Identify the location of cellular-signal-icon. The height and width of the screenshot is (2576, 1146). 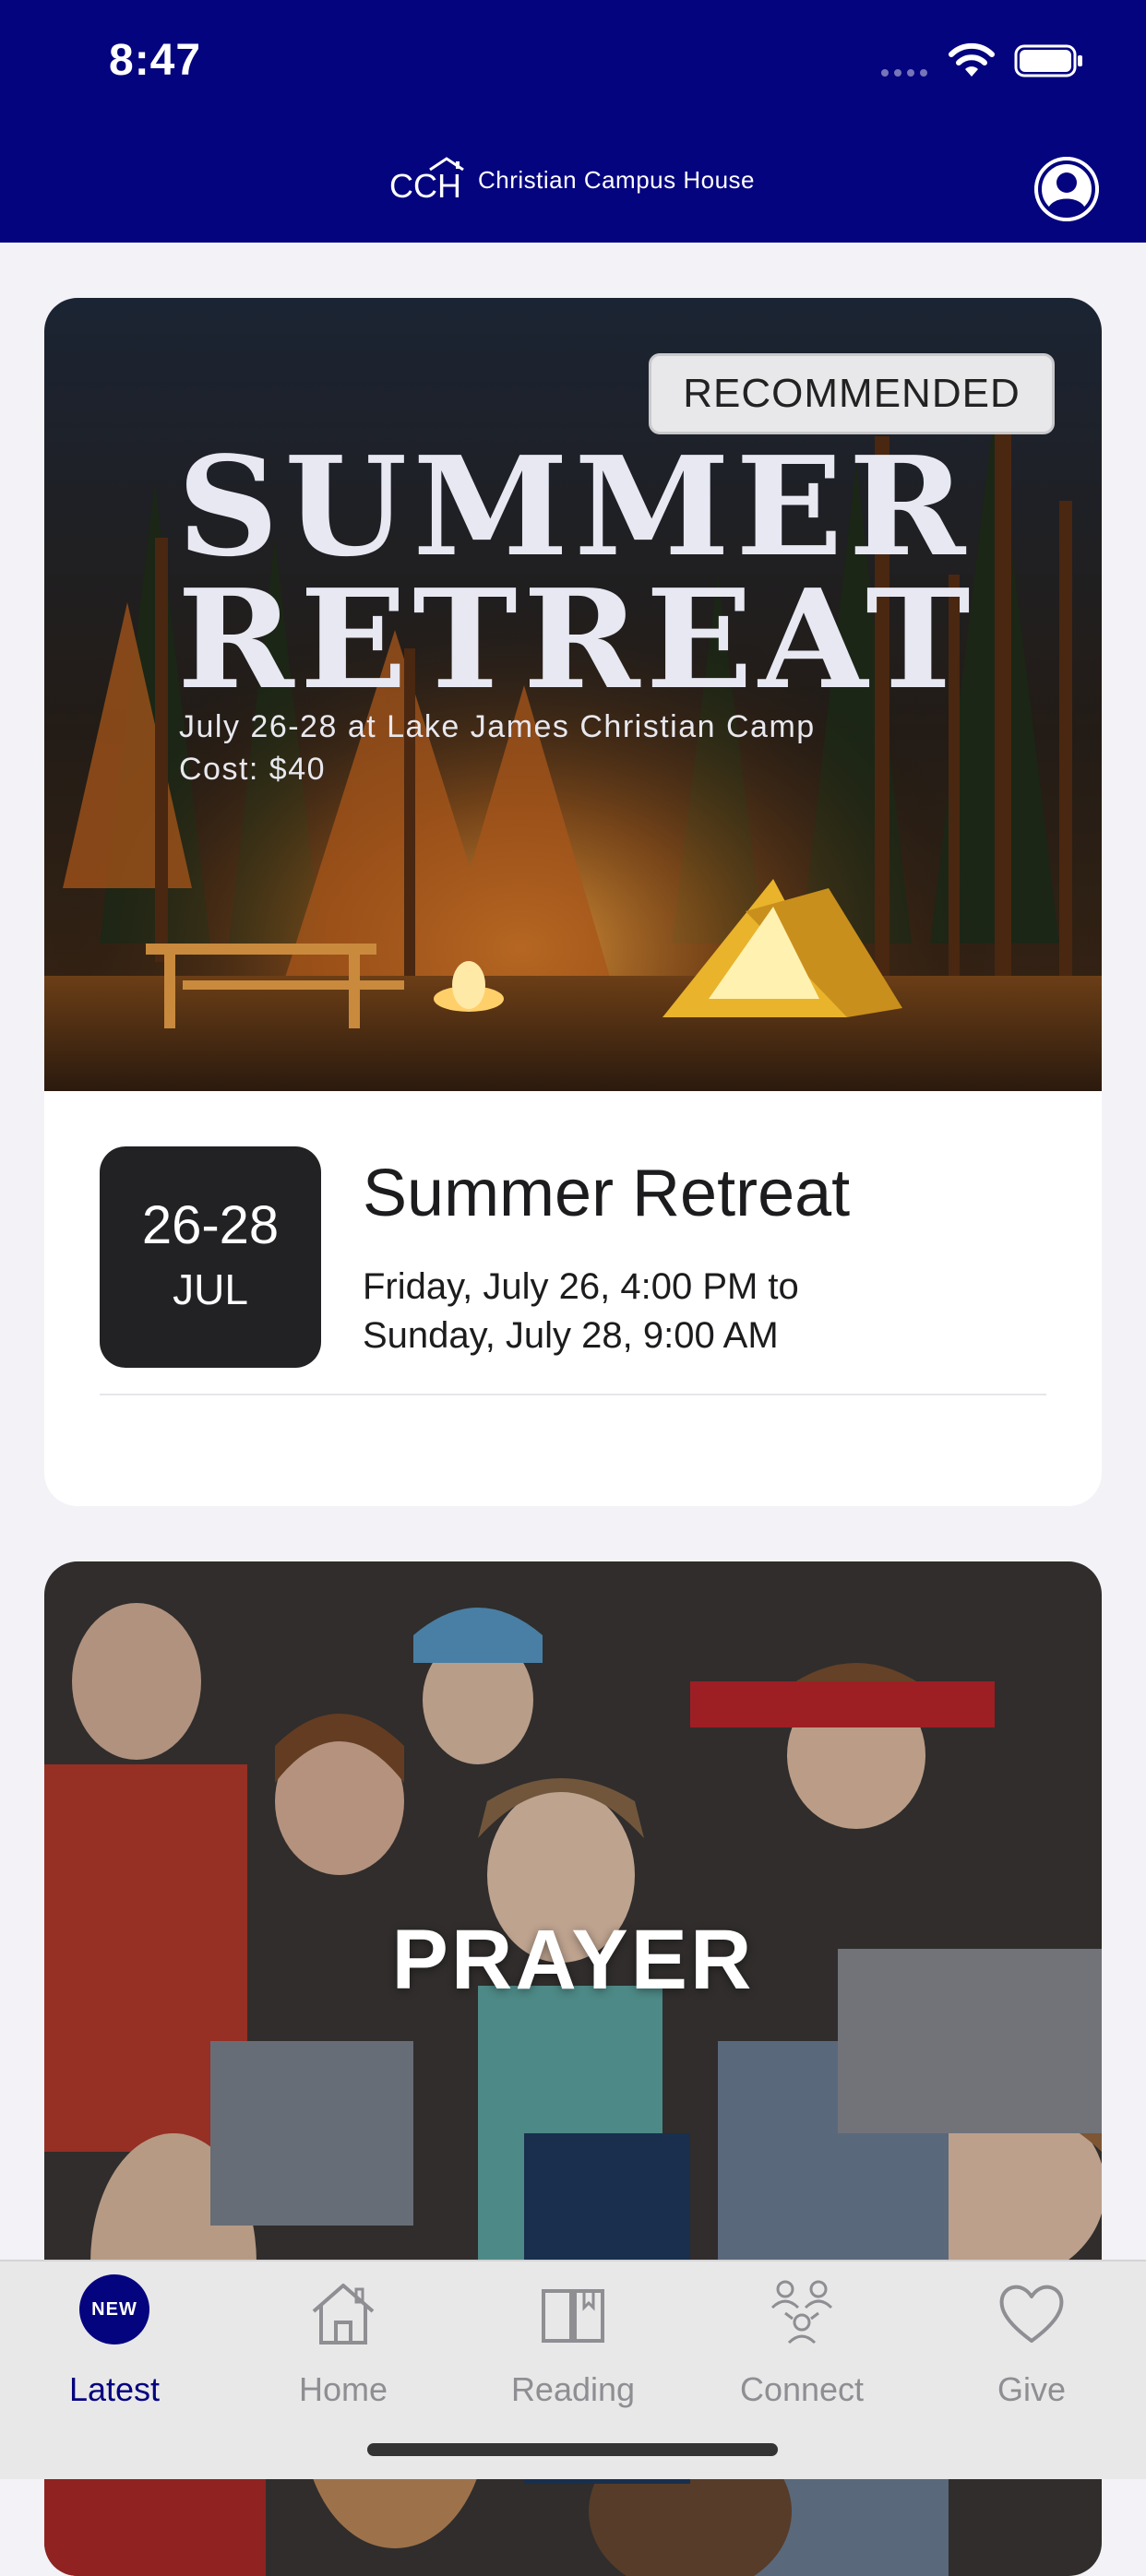
(904, 73).